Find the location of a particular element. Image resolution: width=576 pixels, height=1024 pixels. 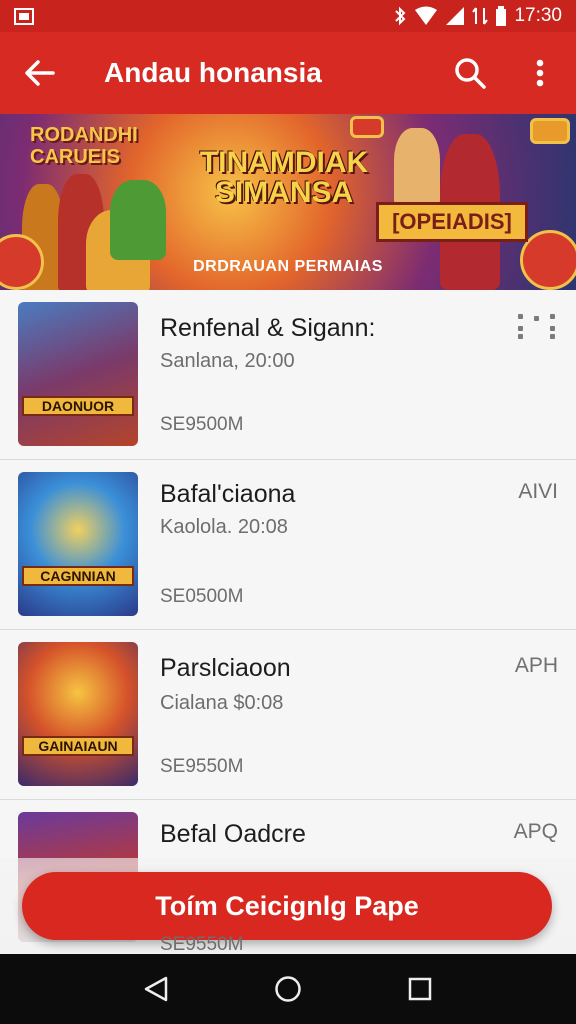

banner-title: TINAMDIAK SIMANSA is located at coordinates (284, 178).